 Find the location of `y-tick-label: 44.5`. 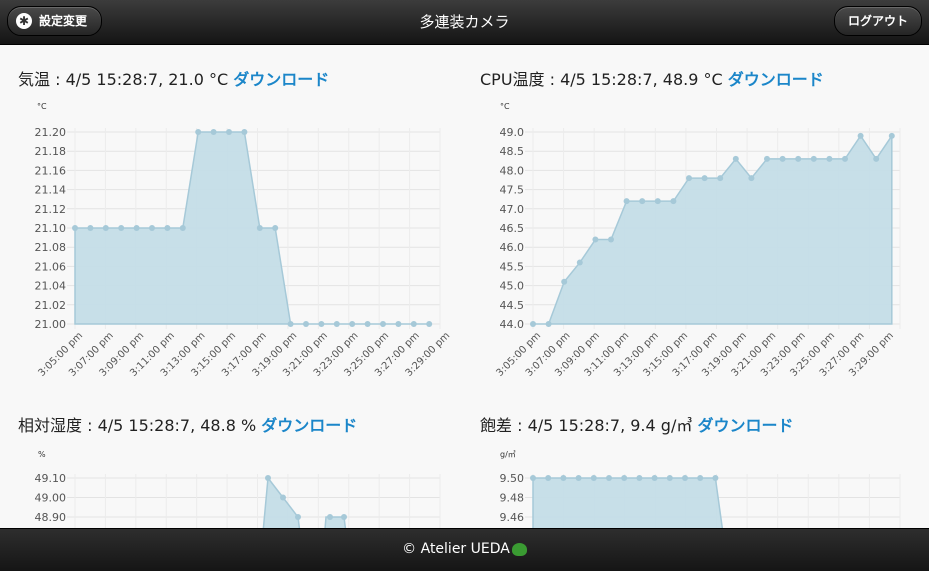

y-tick-label: 44.5 is located at coordinates (512, 305).